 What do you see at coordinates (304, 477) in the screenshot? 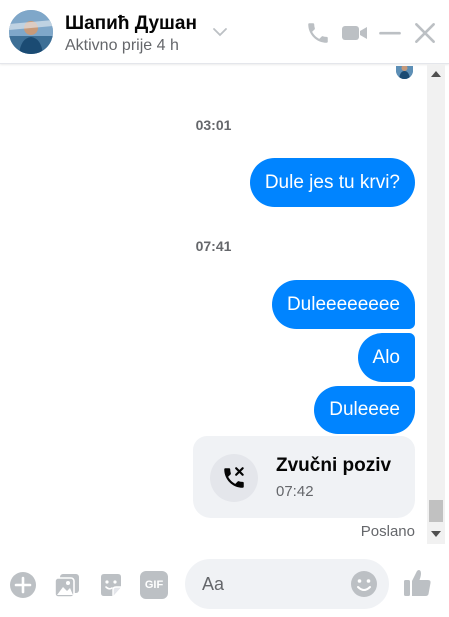
I see `call-log-card: Zvučni poziv 07:42` at bounding box center [304, 477].